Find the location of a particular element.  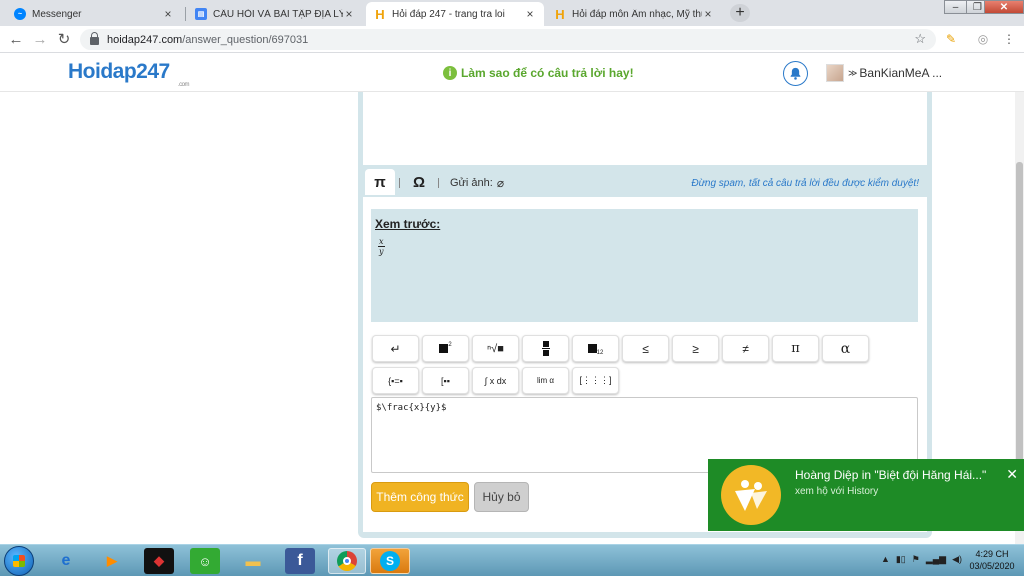

bell-icon is located at coordinates (795, 73).